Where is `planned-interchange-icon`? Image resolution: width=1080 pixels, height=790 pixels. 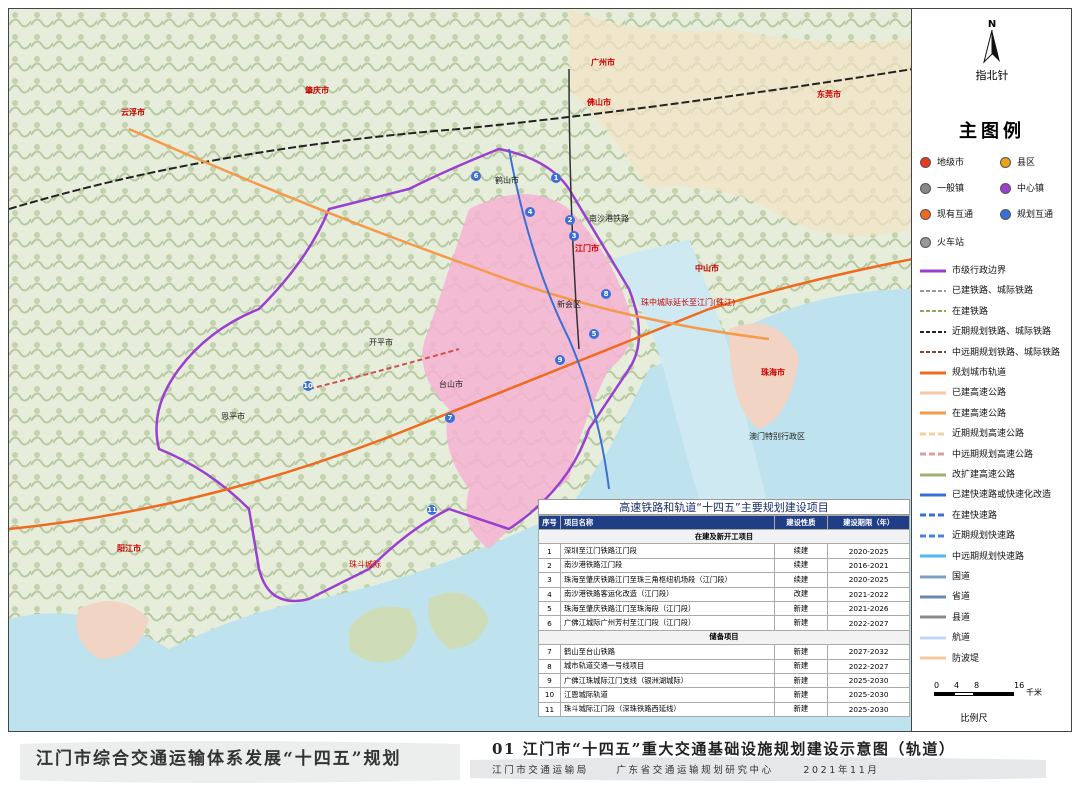
planned-interchange-icon is located at coordinates (1005, 214).